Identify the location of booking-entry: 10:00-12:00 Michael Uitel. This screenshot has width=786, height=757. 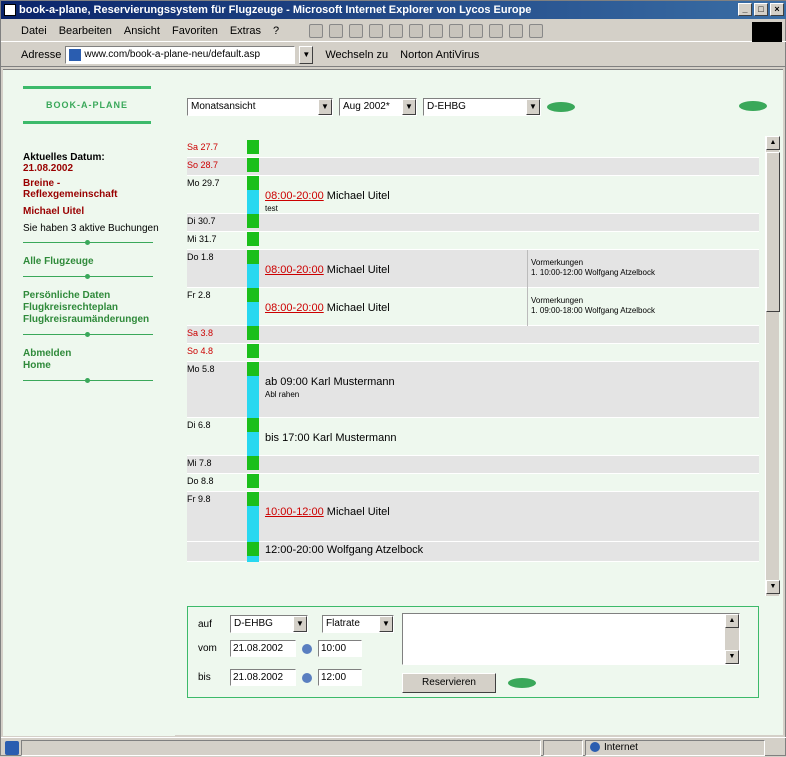
(327, 512).